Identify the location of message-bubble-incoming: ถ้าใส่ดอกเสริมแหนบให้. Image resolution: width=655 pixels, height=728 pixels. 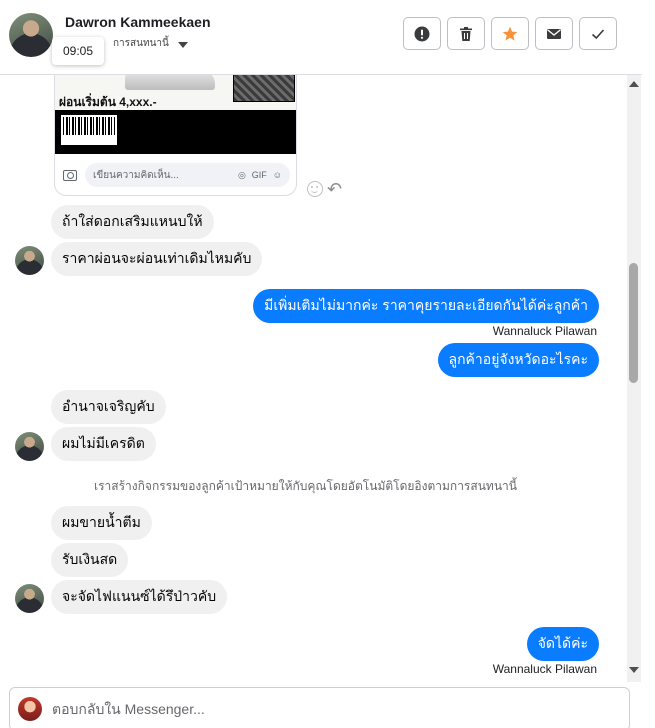
(132, 222).